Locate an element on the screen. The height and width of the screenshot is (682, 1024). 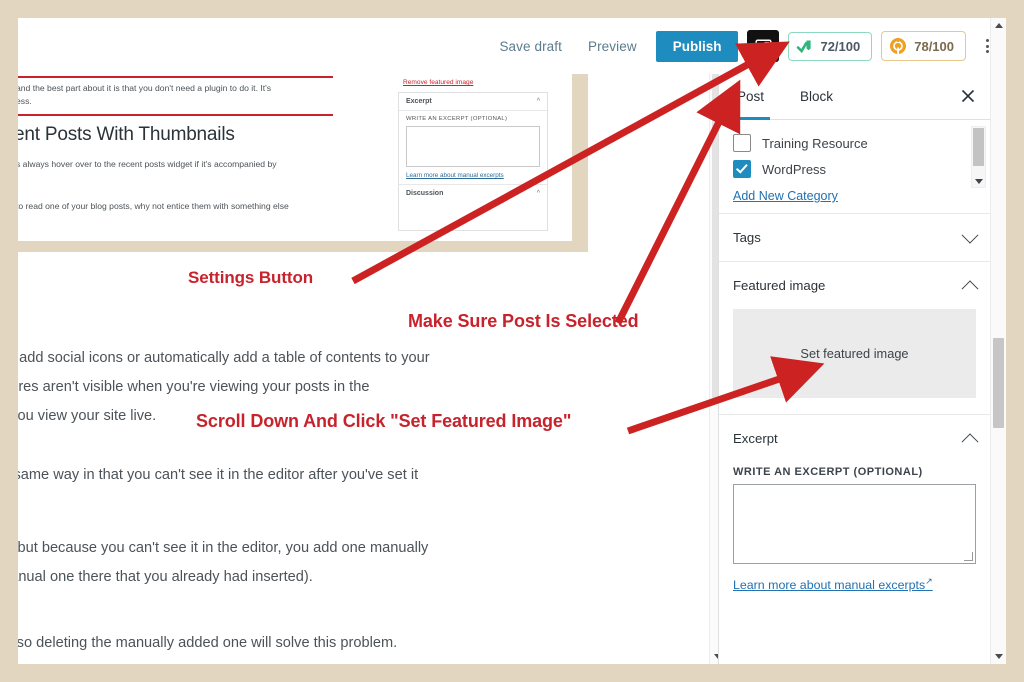
add-new-category-link: Add New Category is located at coordinates (785, 196).